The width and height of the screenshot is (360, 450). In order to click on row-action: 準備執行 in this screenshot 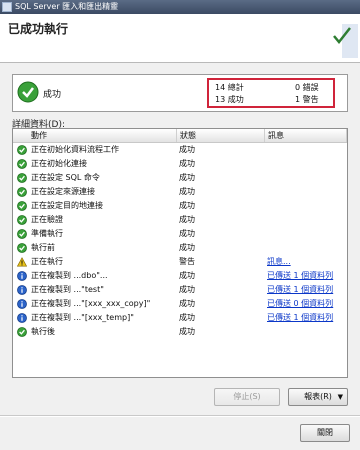, I will do `click(47, 233)`.